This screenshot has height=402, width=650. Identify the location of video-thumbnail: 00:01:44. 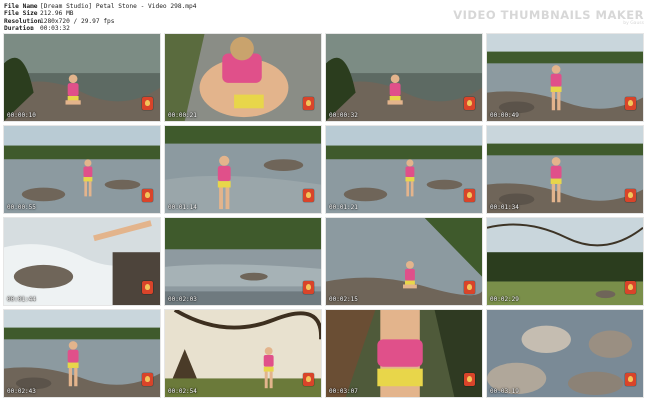
(82, 261).